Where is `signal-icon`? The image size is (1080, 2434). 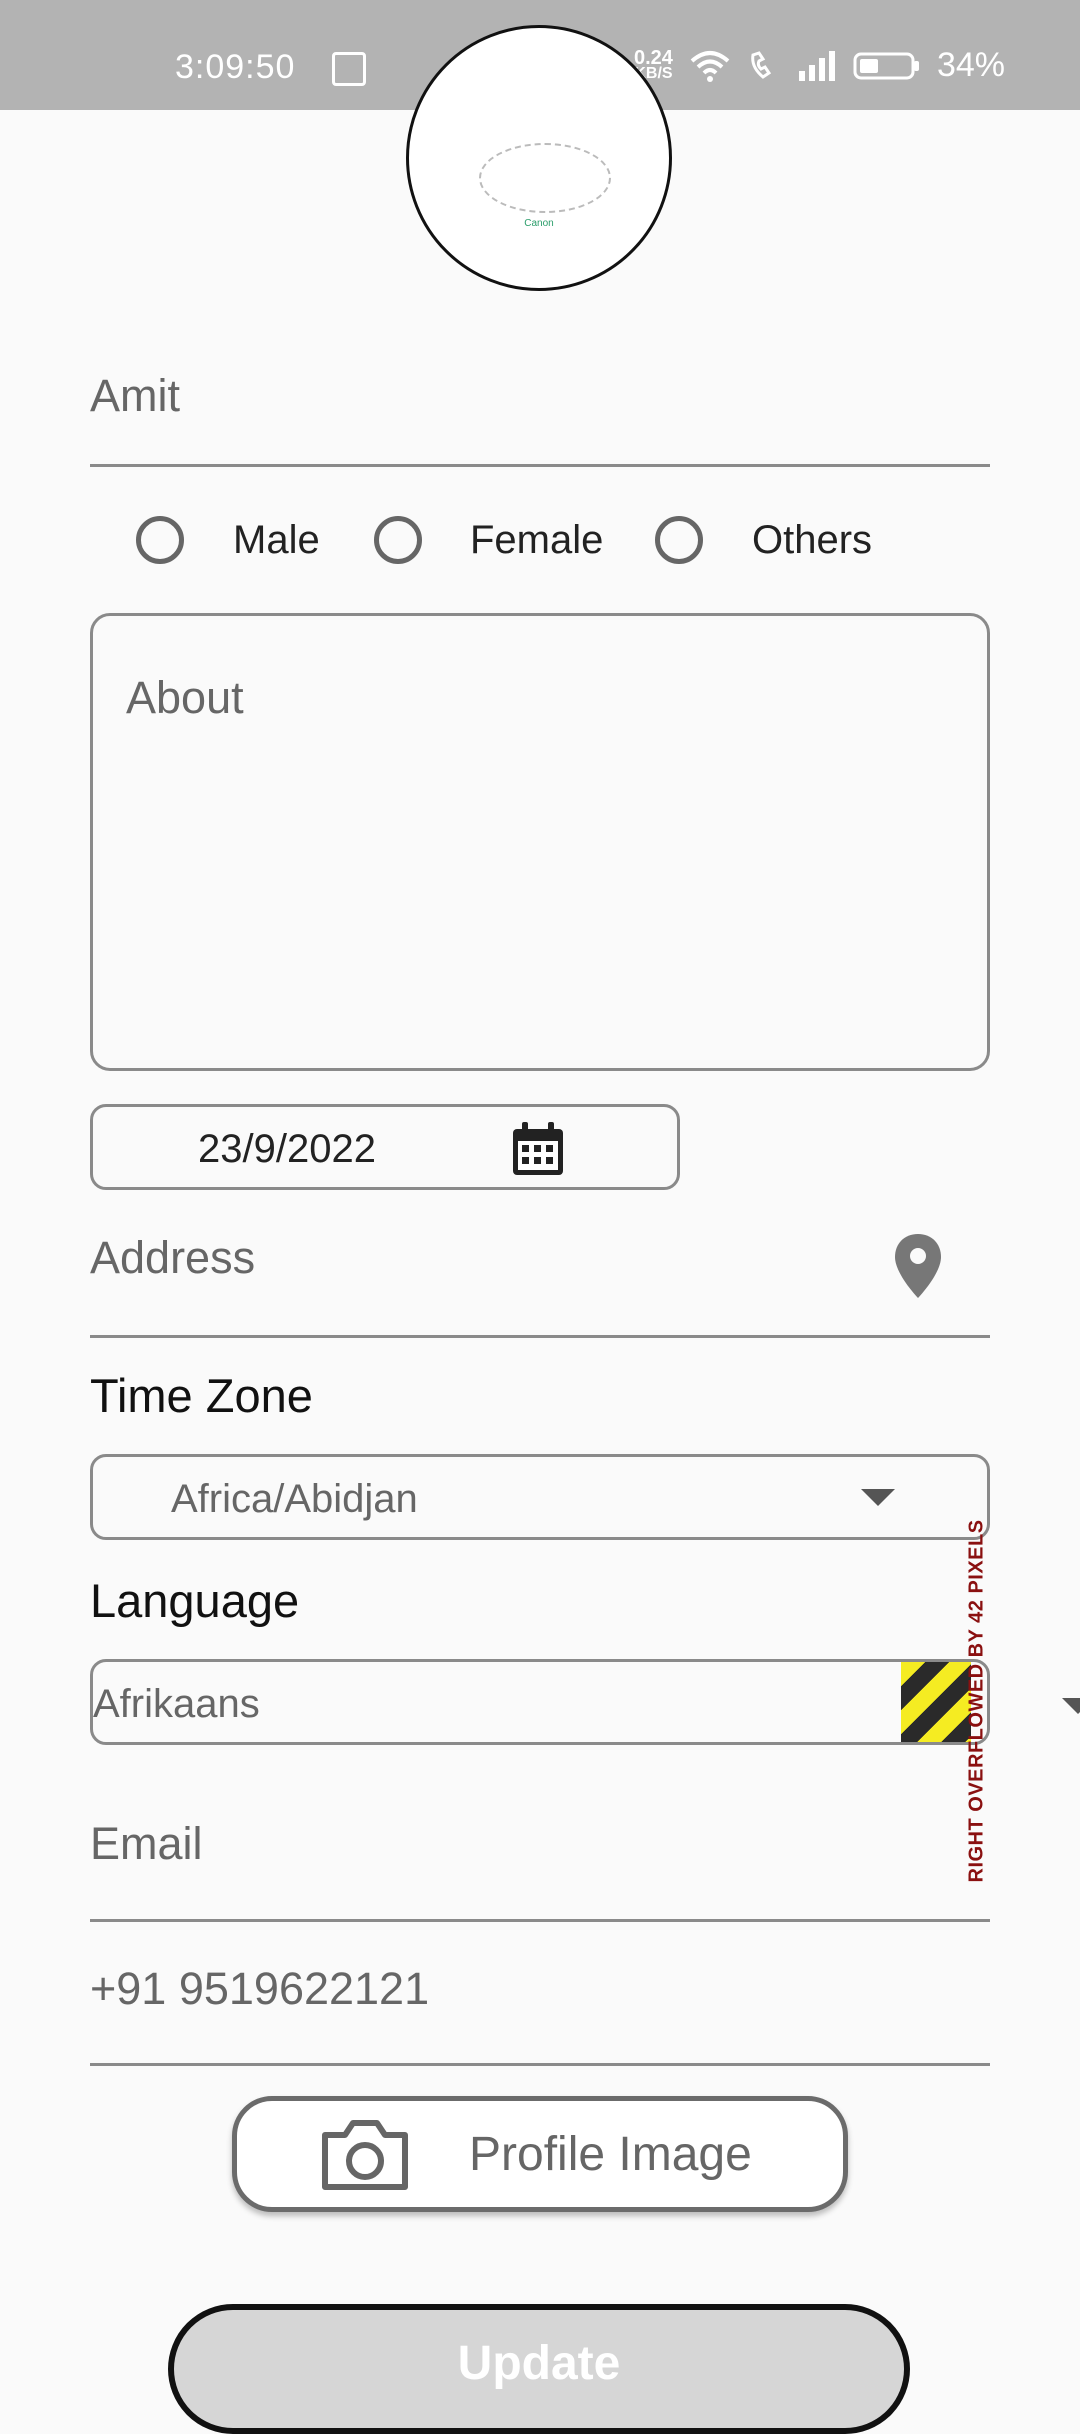
signal-icon is located at coordinates (816, 65).